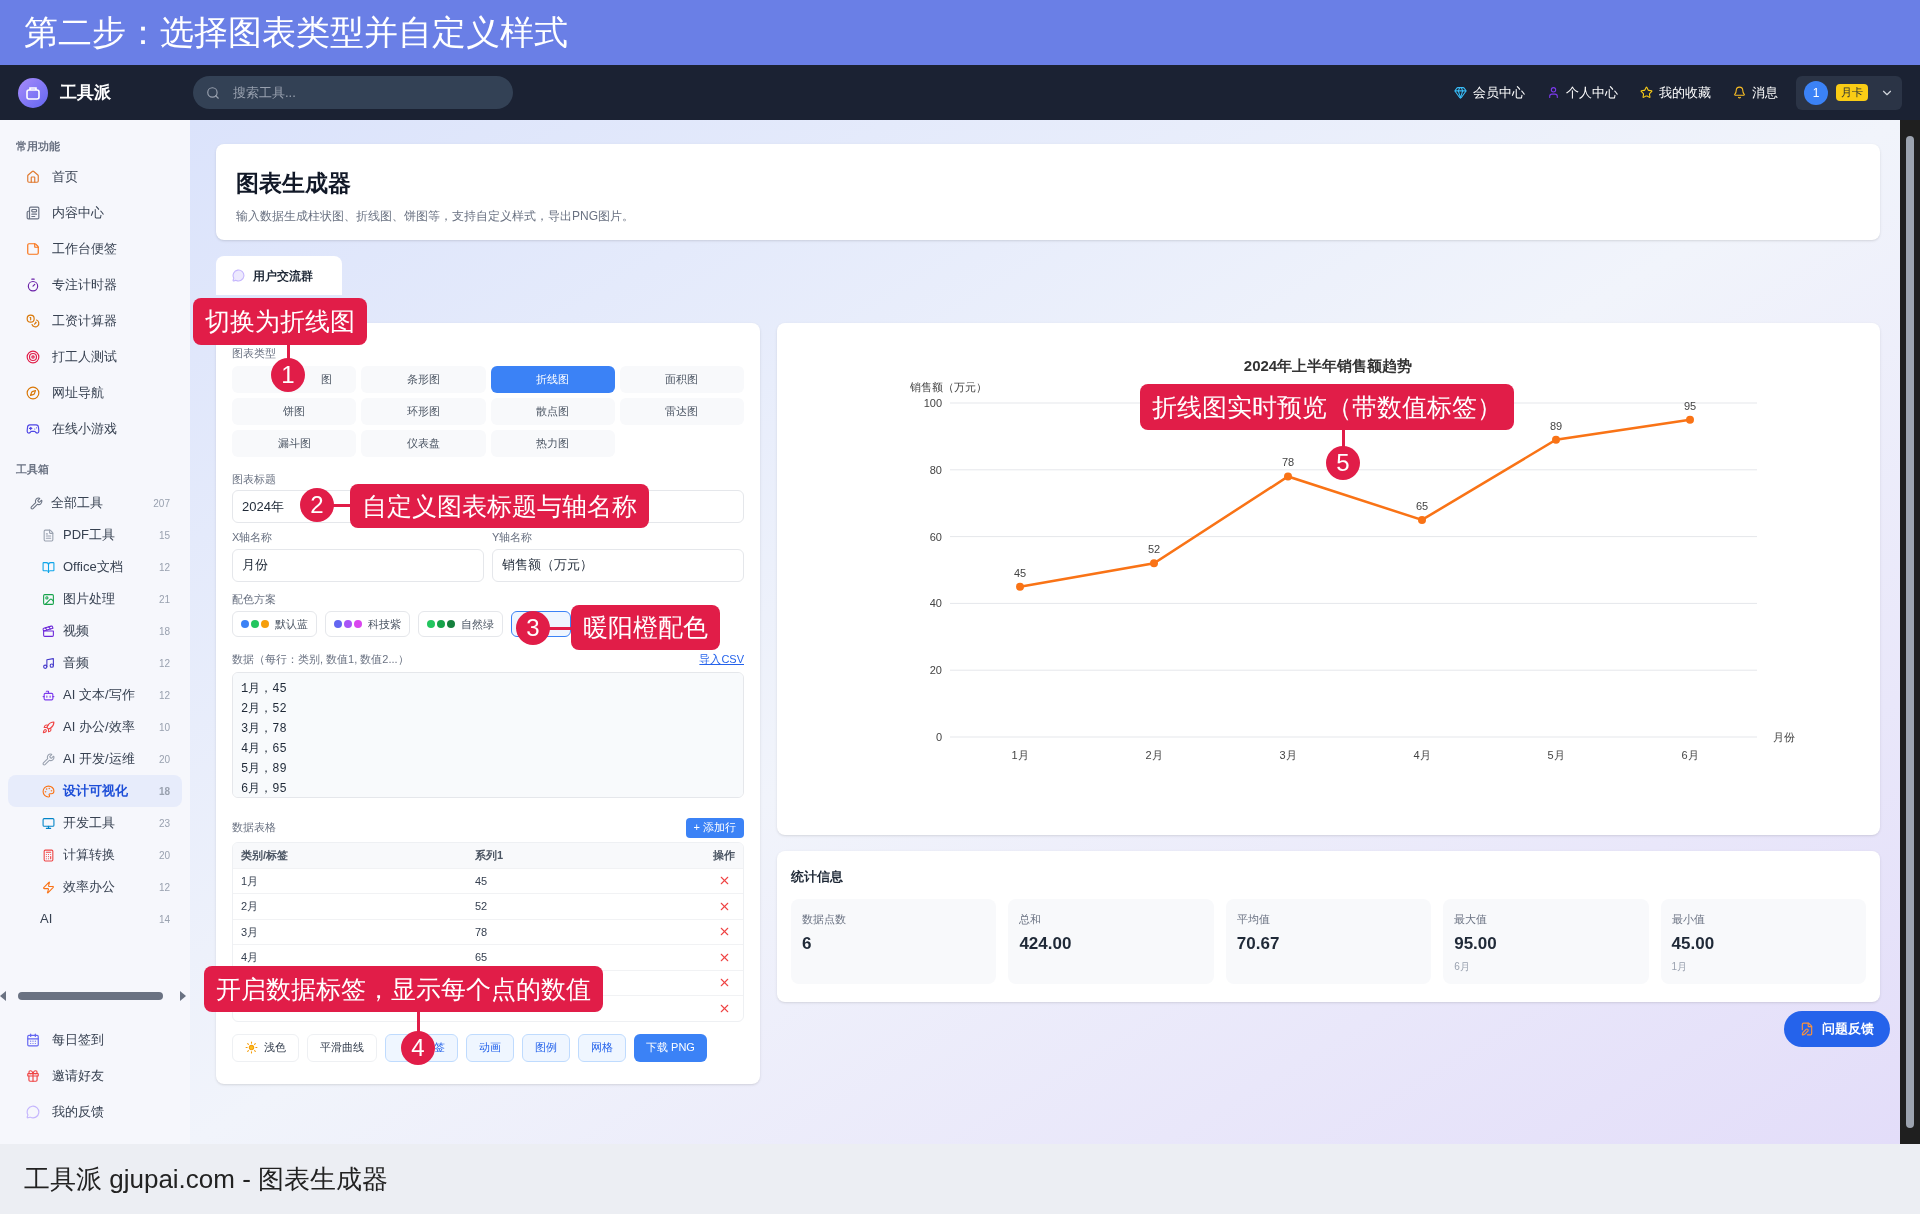  I want to click on stats-title: 统计信息, so click(817, 877).